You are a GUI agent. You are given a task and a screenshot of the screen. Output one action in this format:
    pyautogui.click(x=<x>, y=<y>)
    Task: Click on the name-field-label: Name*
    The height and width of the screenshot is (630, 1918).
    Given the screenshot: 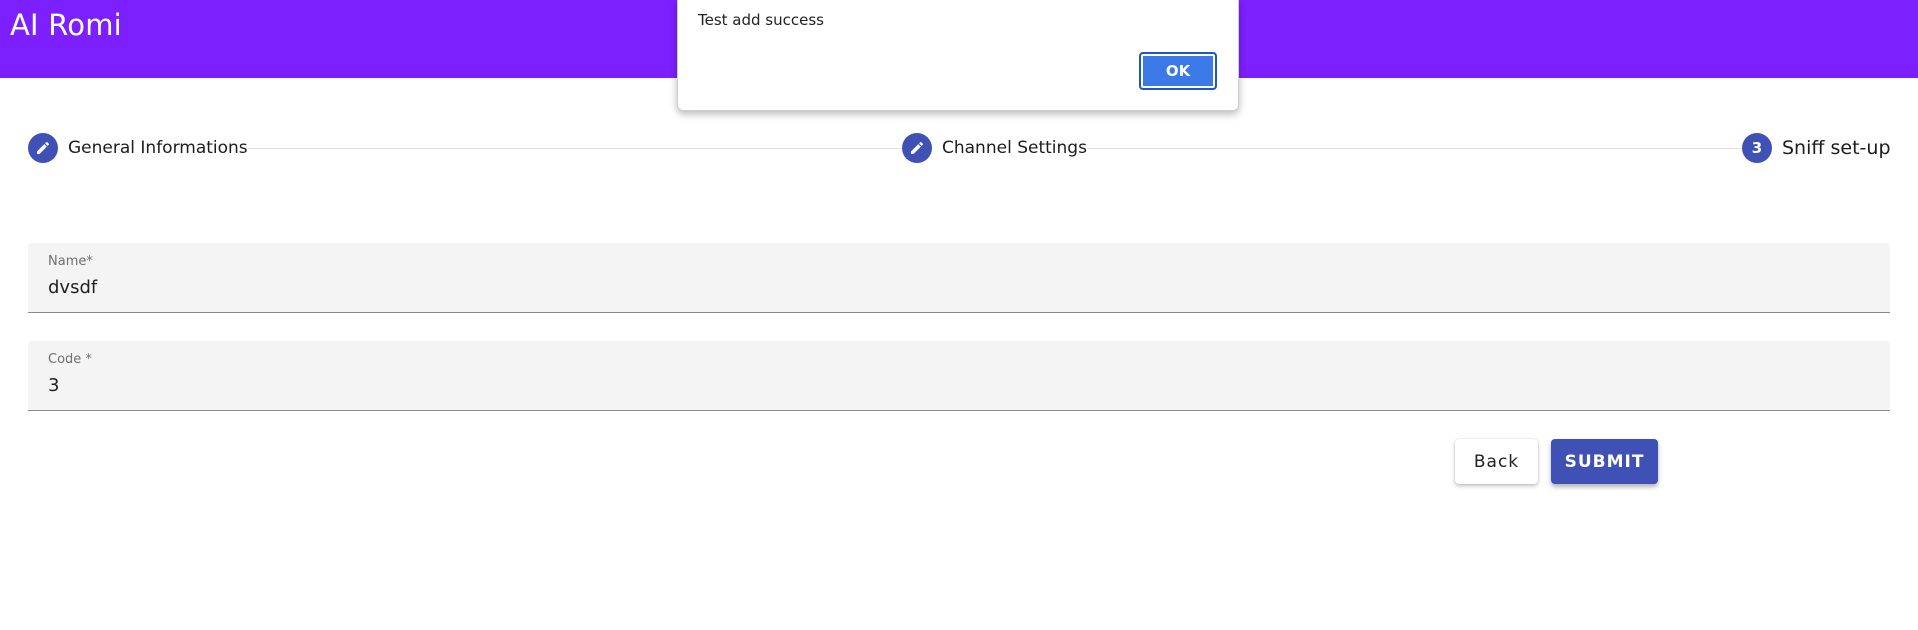 What is the action you would take?
    pyautogui.click(x=70, y=261)
    